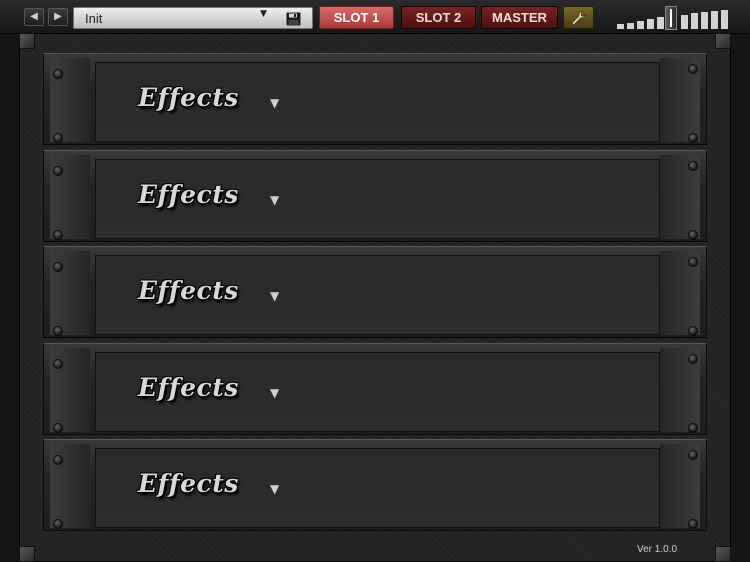  I want to click on previous-preset-button: ◀, so click(34, 17).